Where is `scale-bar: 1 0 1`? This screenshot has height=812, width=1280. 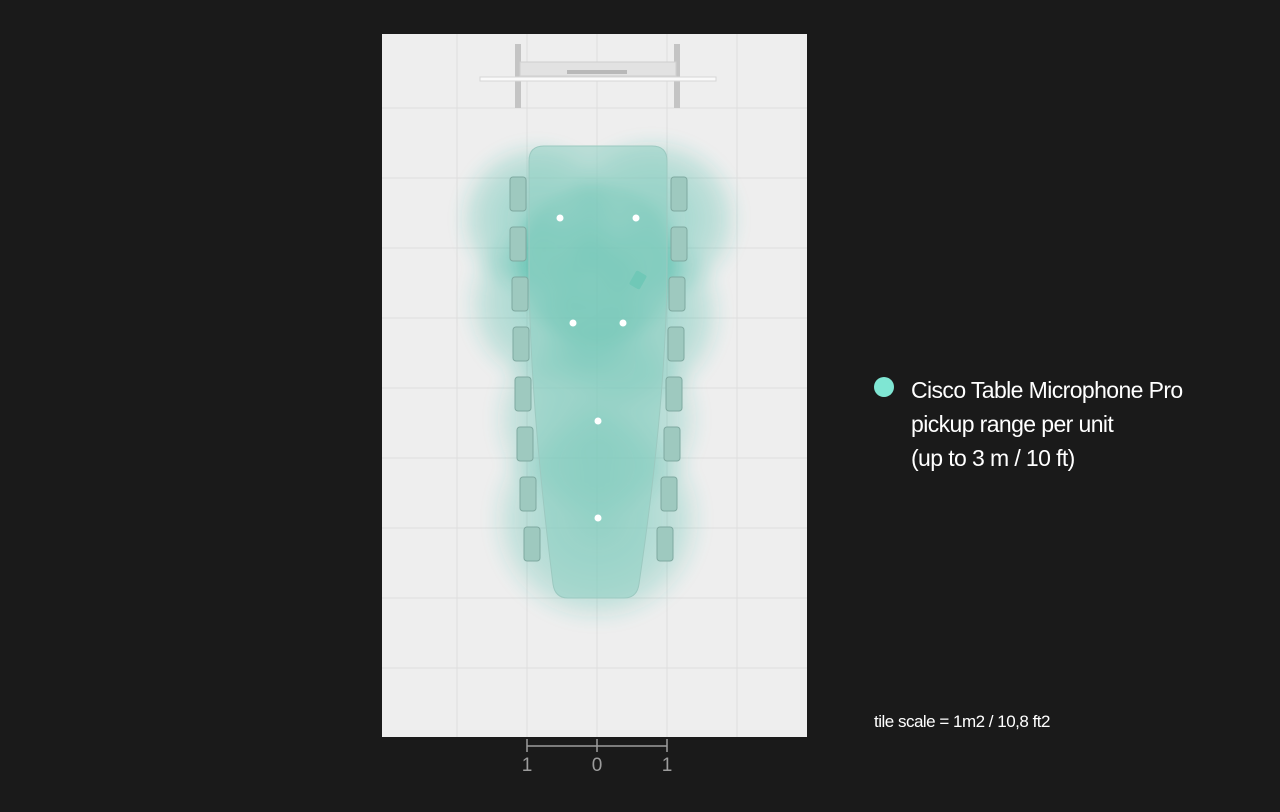
scale-bar: 1 0 1 is located at coordinates (597, 759).